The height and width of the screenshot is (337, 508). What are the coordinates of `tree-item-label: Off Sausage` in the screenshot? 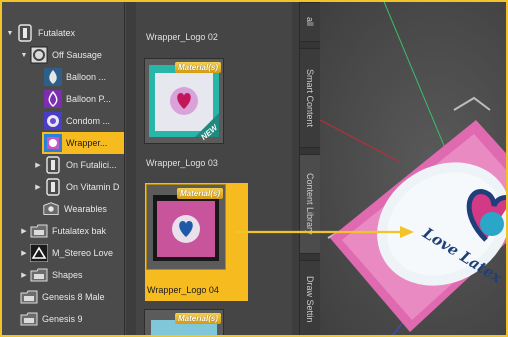 It's located at (77, 55).